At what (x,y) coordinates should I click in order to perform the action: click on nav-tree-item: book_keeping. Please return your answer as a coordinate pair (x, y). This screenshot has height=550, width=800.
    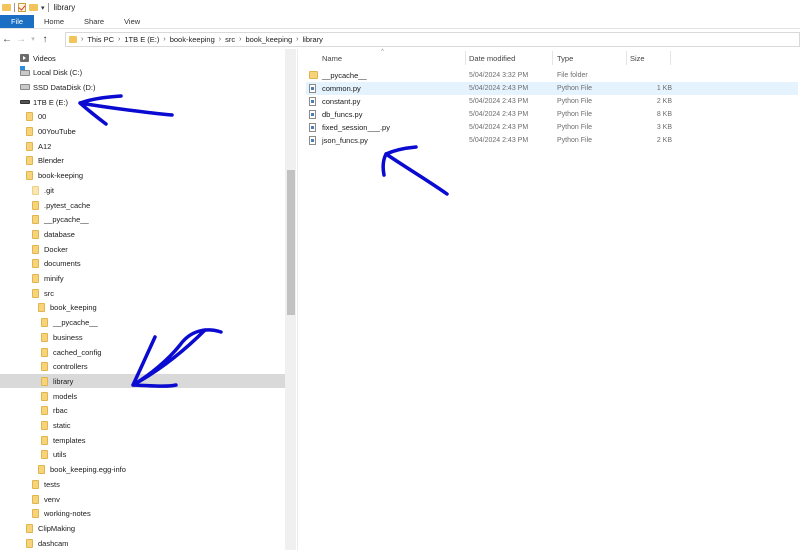
    Looking at the image, I should click on (142, 308).